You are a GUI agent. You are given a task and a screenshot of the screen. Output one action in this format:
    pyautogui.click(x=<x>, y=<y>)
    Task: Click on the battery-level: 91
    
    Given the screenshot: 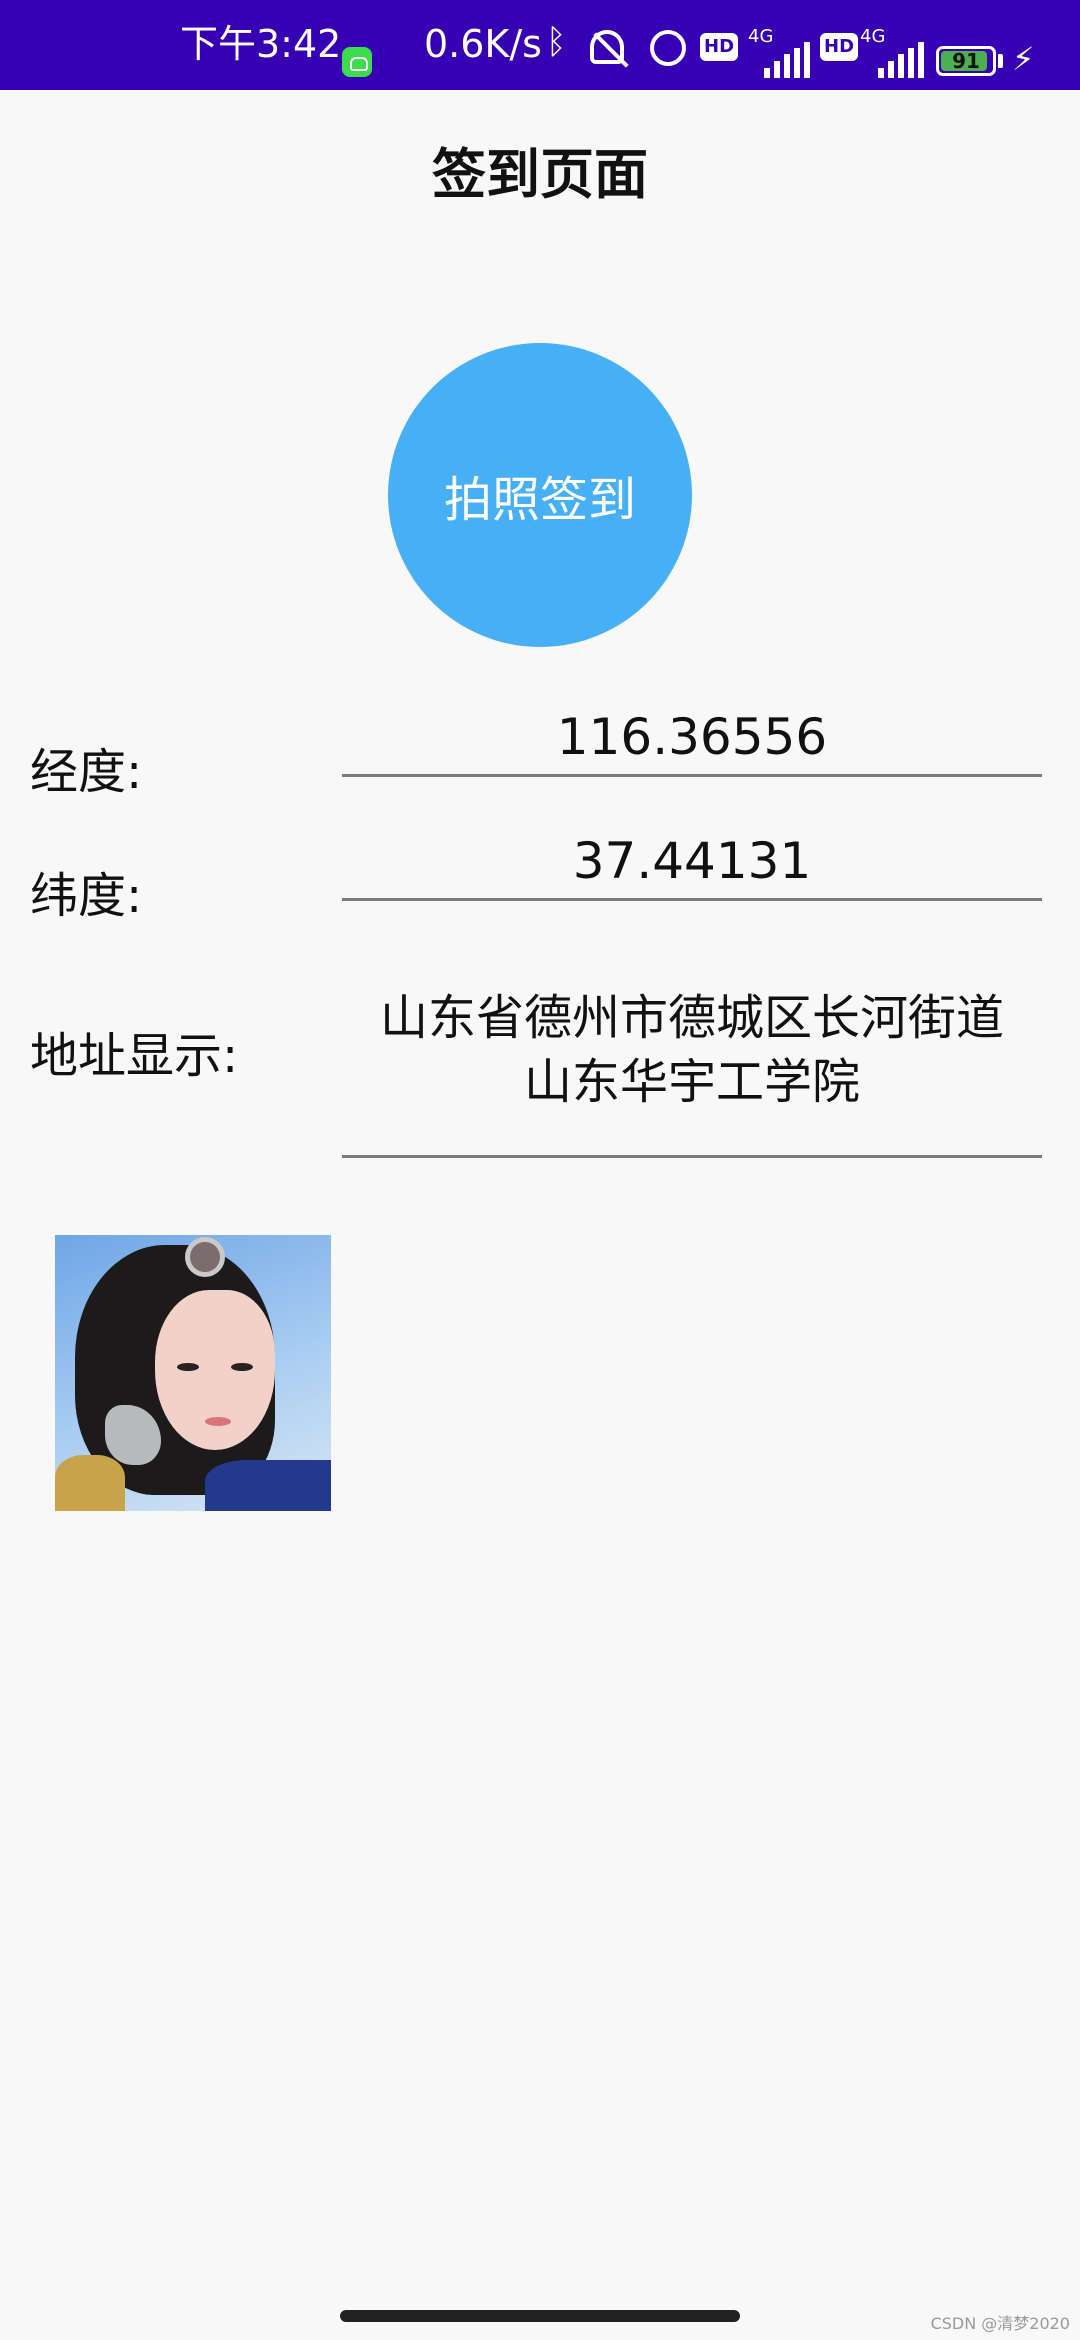 What is the action you would take?
    pyautogui.click(x=966, y=61)
    